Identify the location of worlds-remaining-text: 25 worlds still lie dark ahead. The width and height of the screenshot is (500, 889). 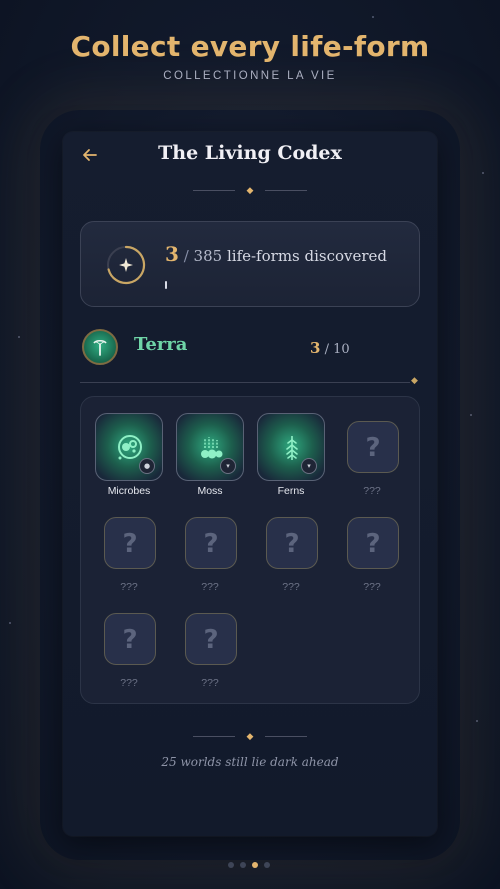
(250, 762).